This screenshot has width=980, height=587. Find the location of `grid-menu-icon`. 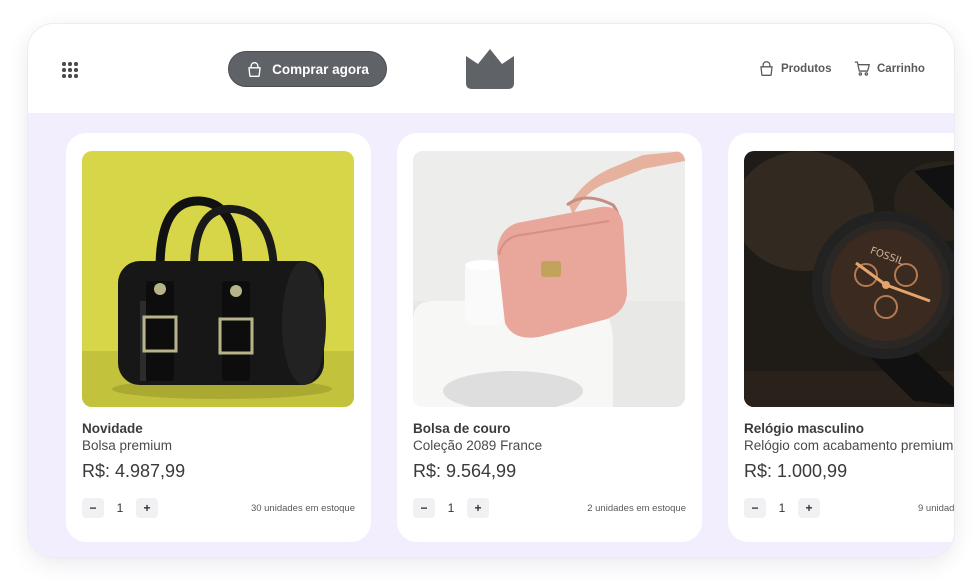

grid-menu-icon is located at coordinates (70, 70).